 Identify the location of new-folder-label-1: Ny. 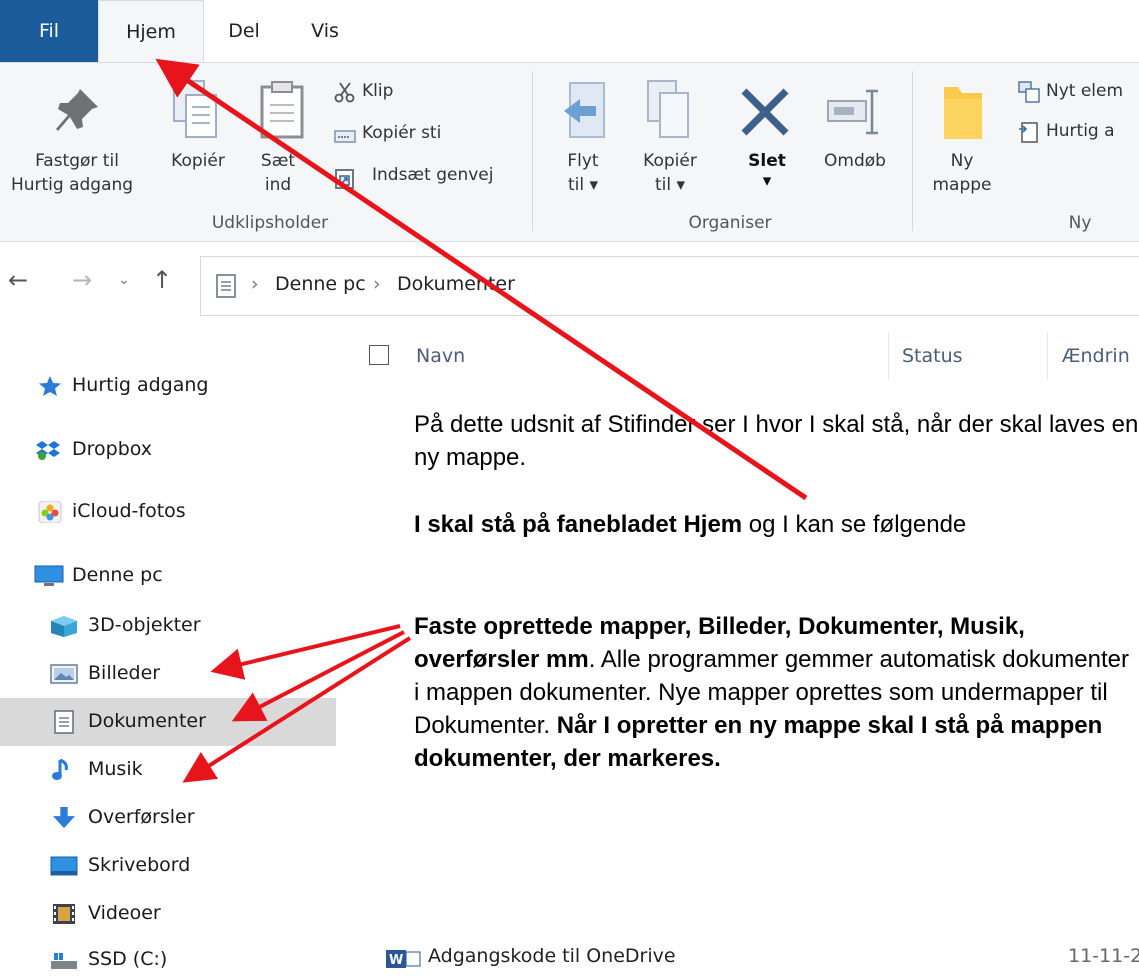
(962, 161).